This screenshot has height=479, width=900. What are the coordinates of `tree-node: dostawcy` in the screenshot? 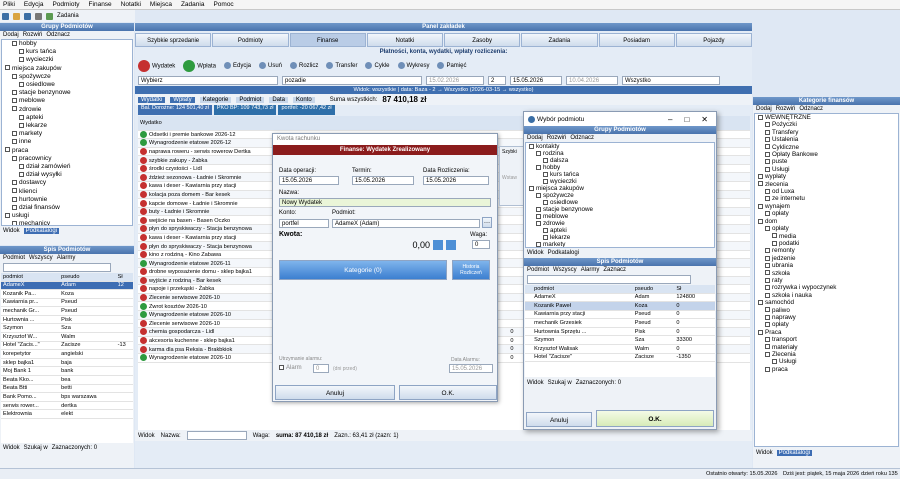 It's located at (67, 183).